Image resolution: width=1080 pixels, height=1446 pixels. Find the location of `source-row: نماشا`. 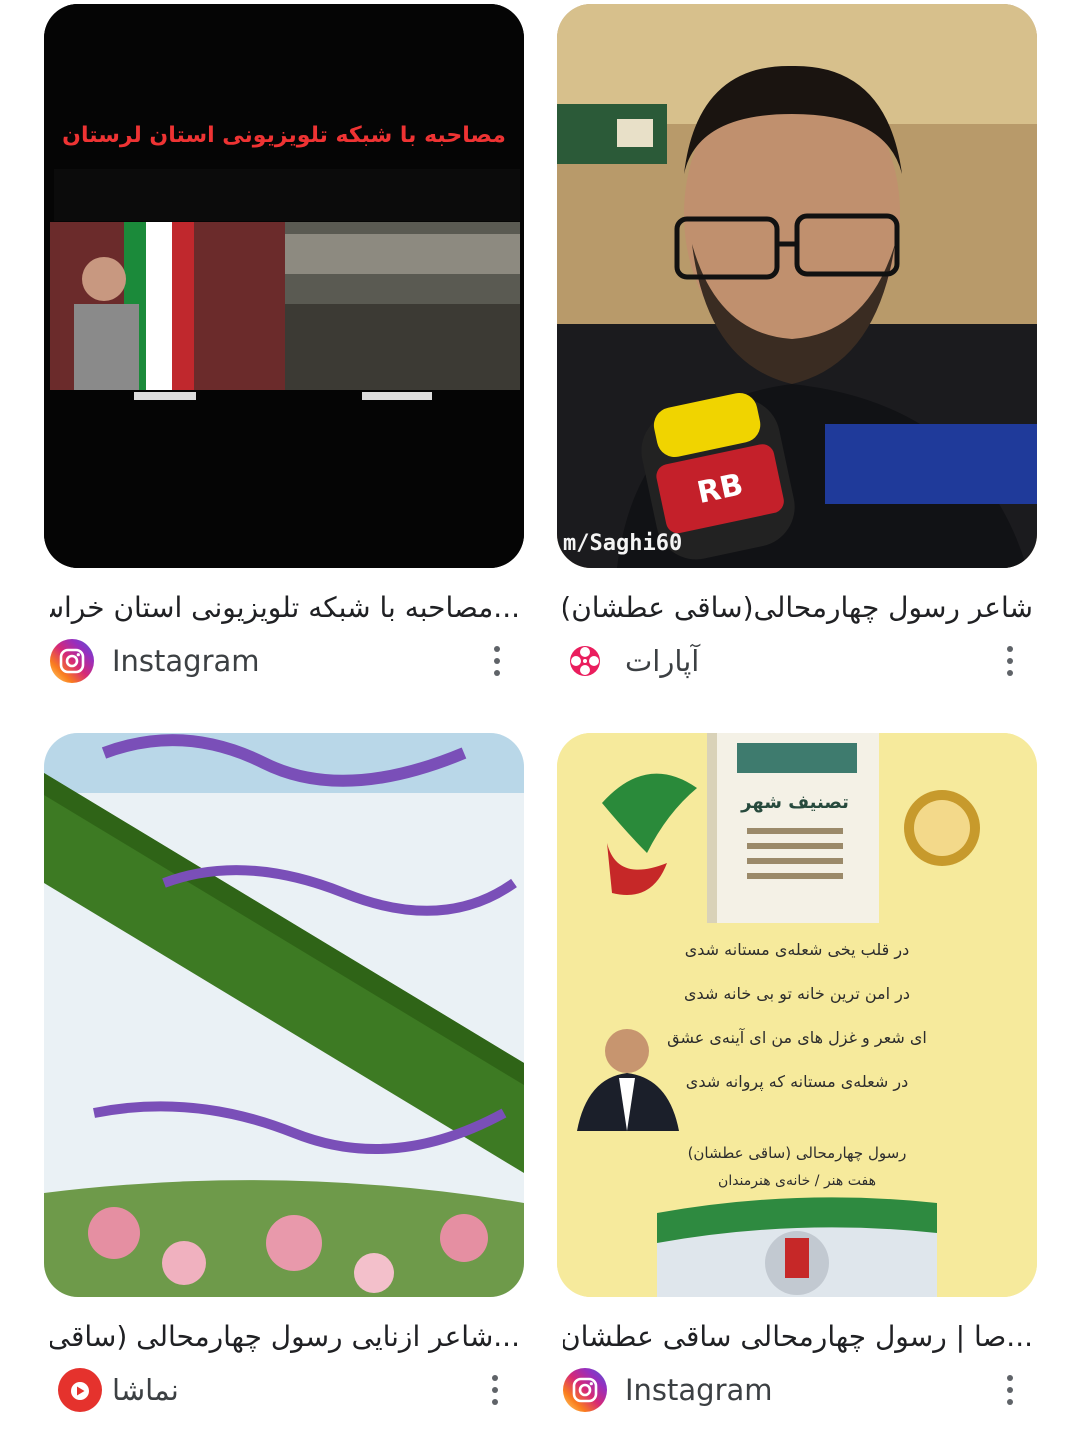

source-row: نماشا is located at coordinates (285, 1390).